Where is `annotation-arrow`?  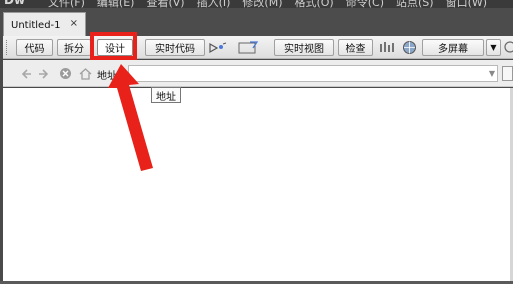 annotation-arrow is located at coordinates (130, 117).